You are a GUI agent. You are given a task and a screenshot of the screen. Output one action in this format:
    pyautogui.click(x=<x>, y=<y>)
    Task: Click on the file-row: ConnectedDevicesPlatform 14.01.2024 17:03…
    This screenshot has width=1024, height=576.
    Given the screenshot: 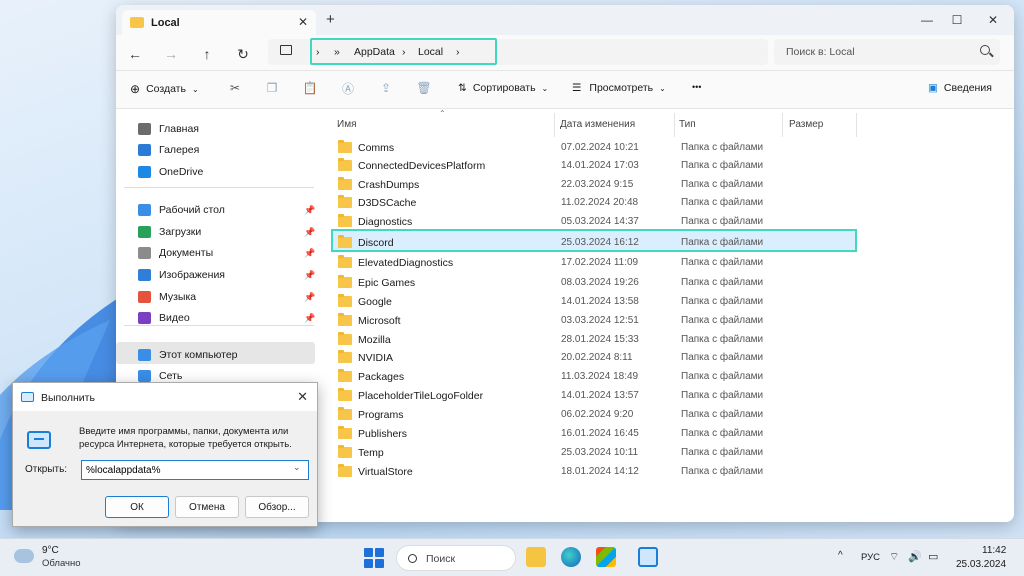 What is the action you would take?
    pyautogui.click(x=594, y=165)
    